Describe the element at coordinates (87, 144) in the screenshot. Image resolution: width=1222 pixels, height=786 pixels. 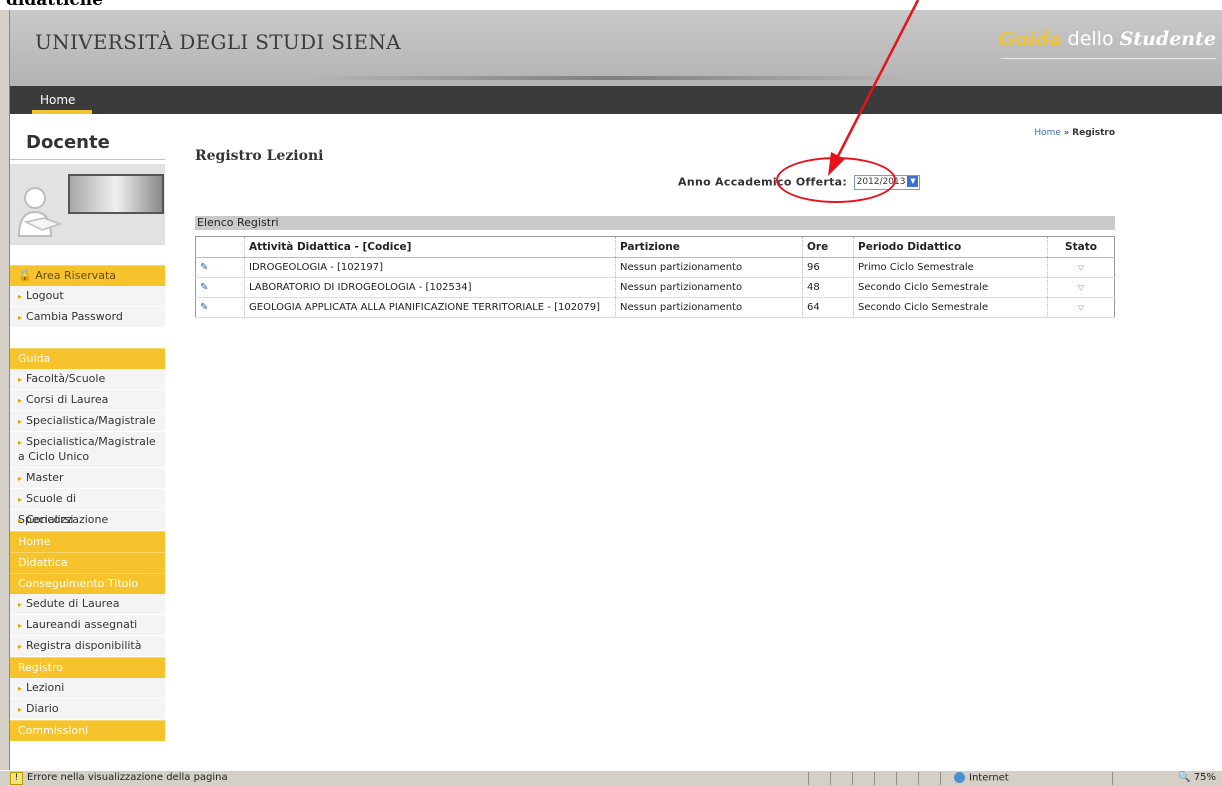
I see `sidebar-title: Docente` at that location.